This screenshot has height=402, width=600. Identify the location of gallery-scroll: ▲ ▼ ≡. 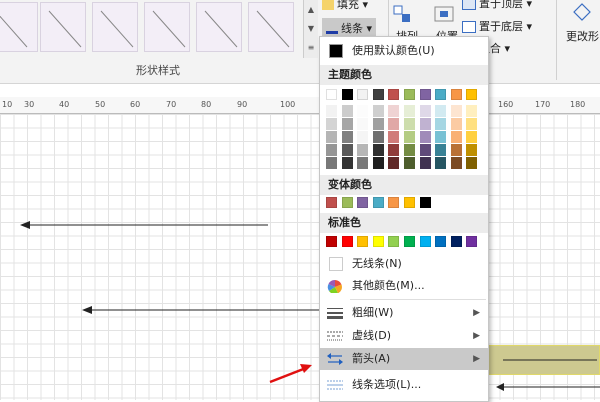
(310, 29).